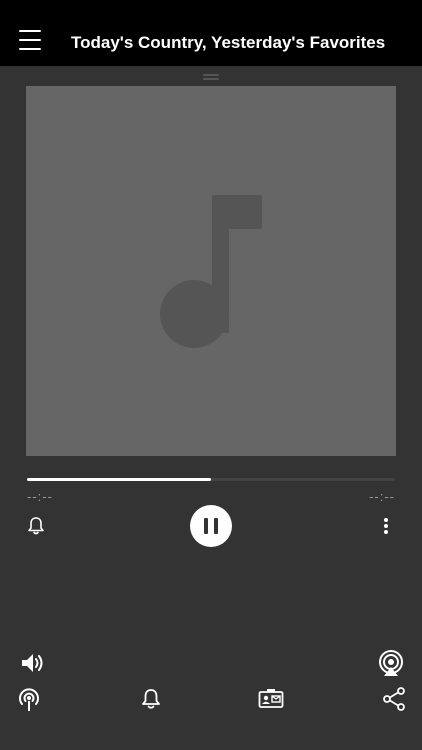 This screenshot has height=750, width=422. I want to click on share-icon, so click(394, 699).